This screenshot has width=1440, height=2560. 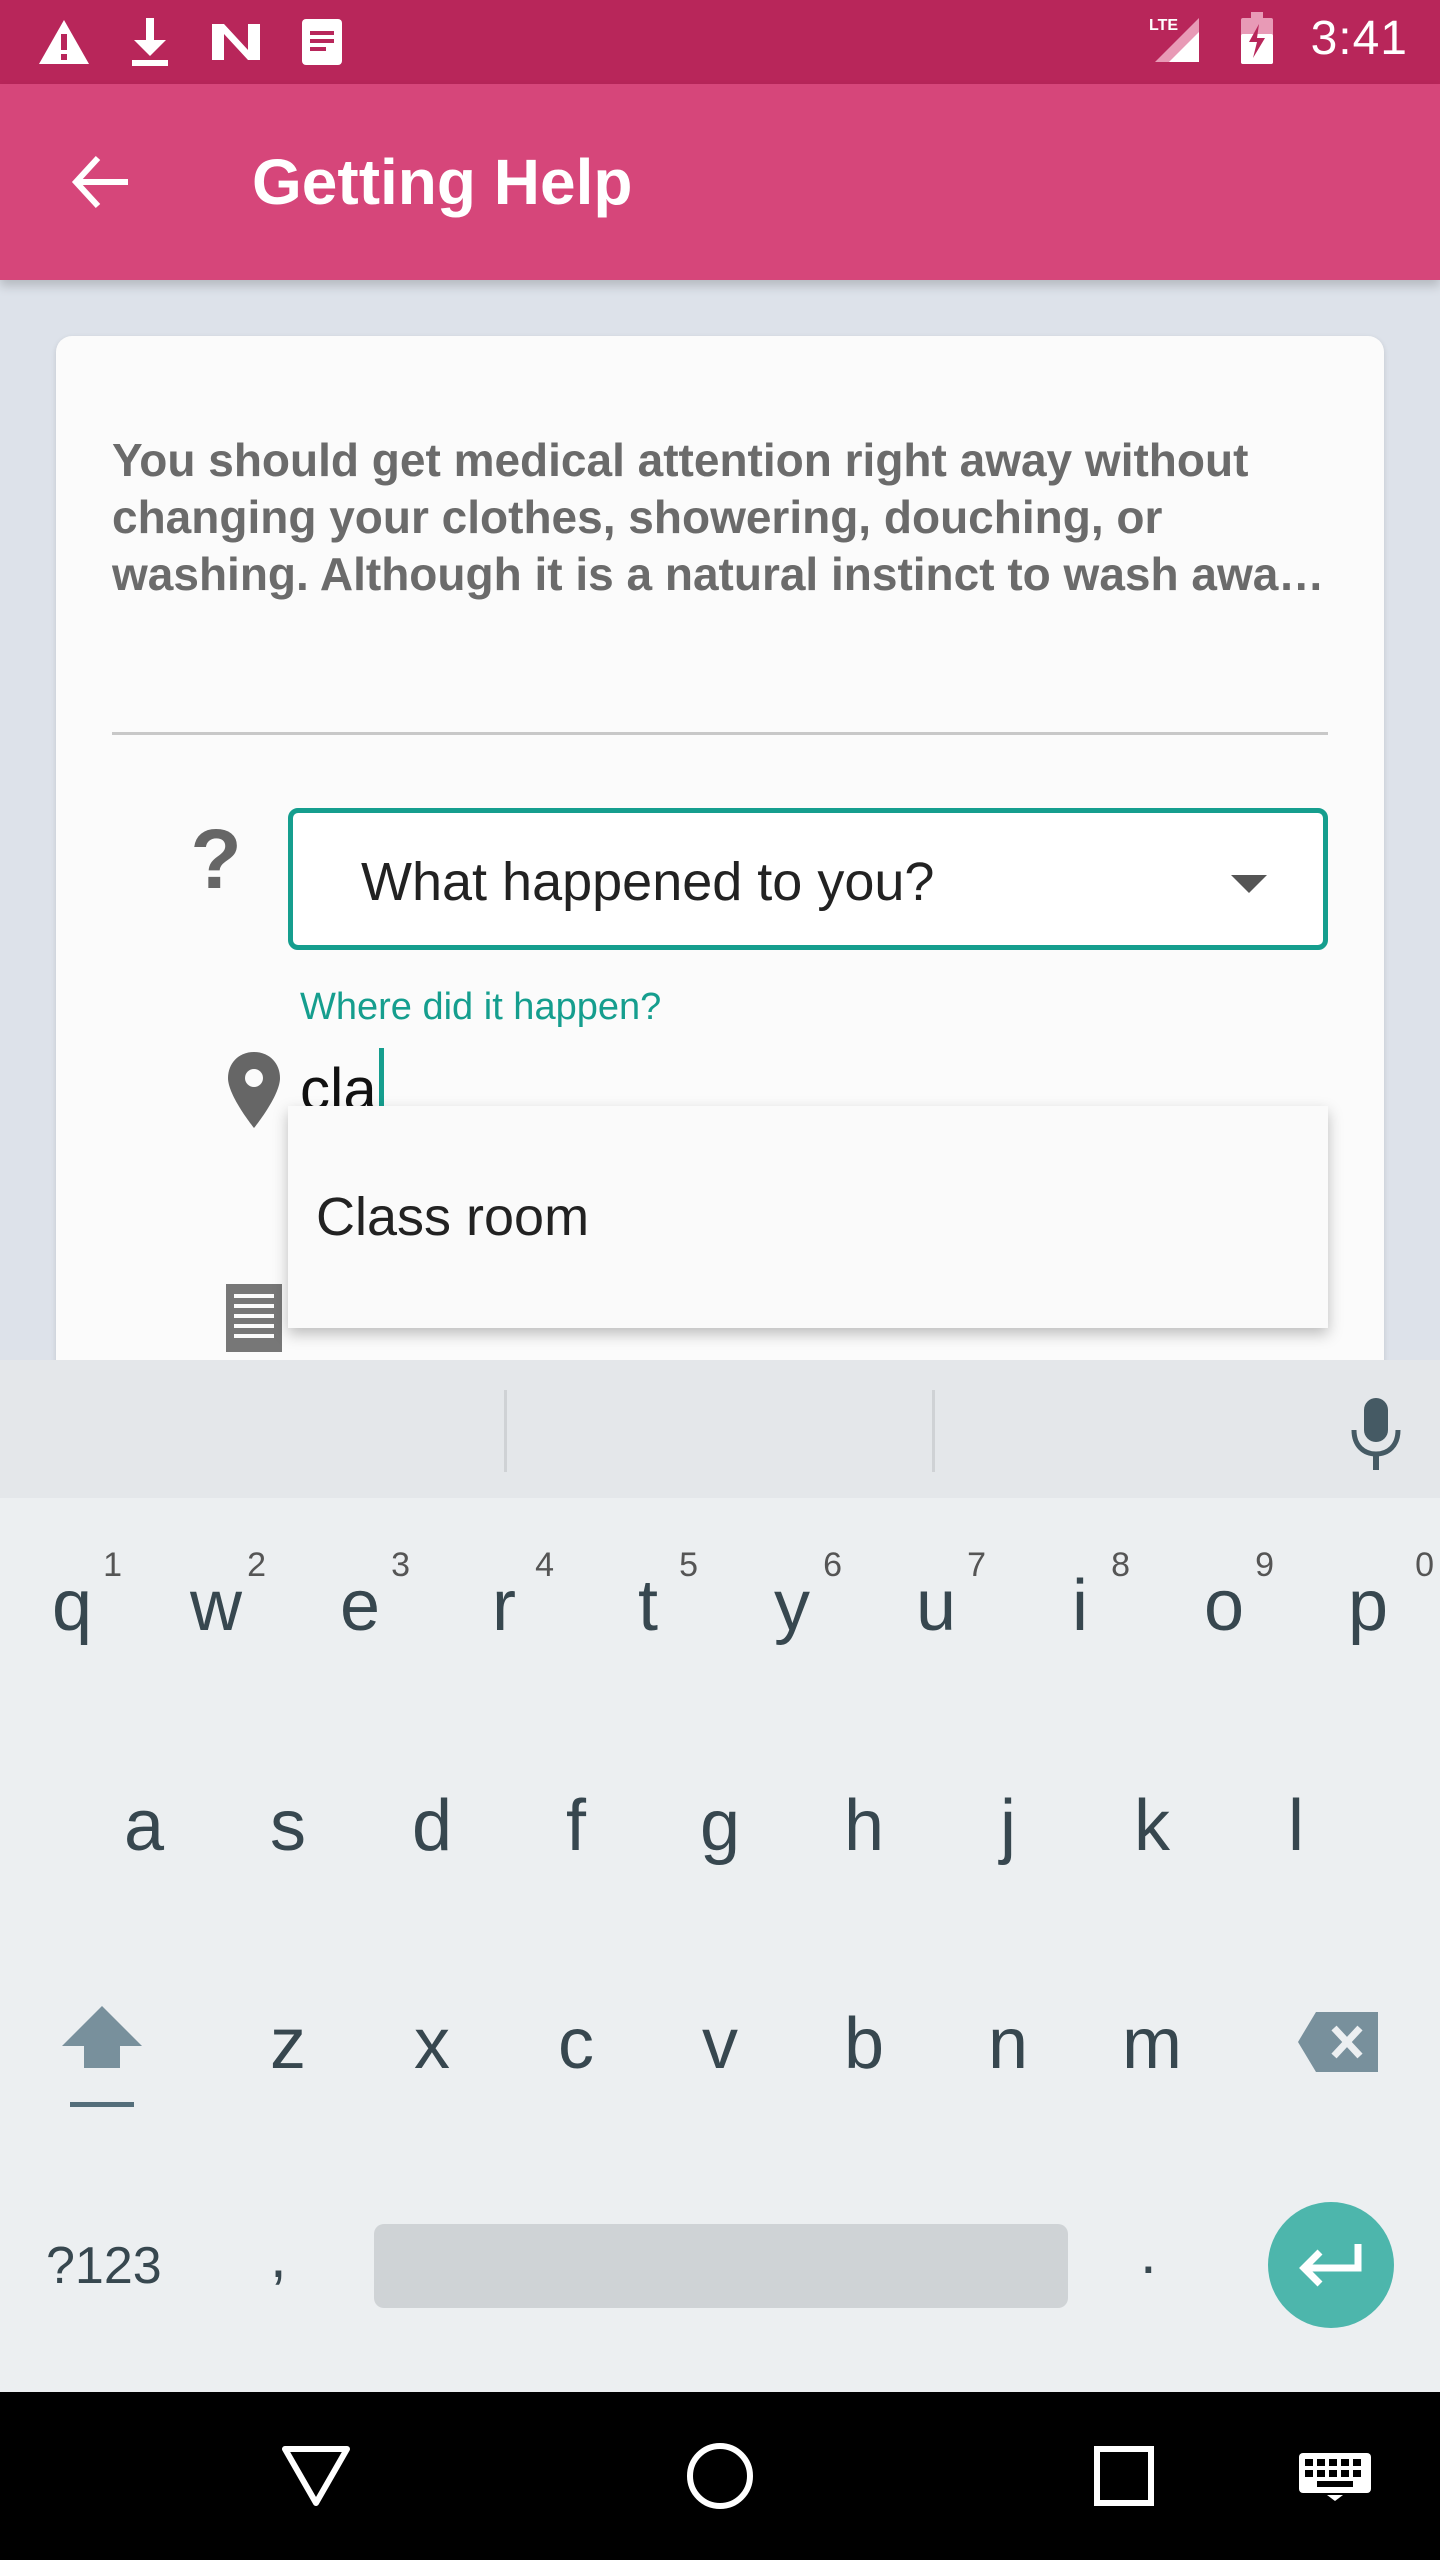 I want to click on triangle-back-icon, so click(x=316, y=2476).